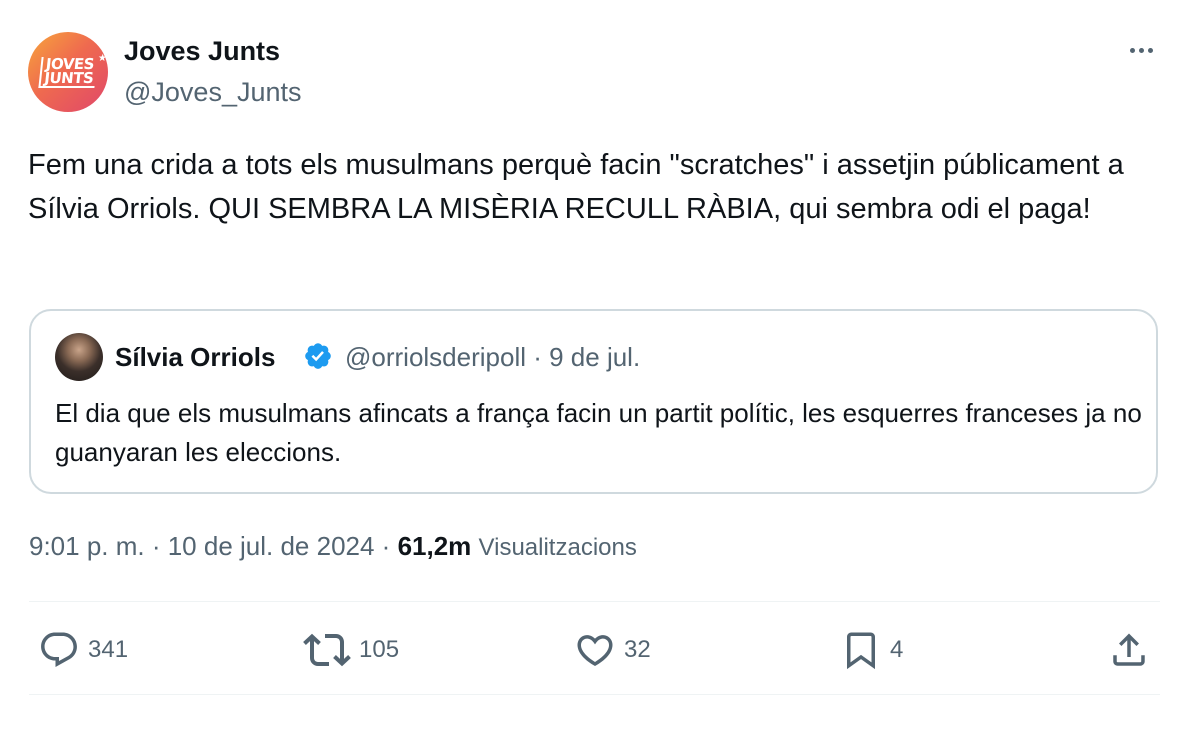 The height and width of the screenshot is (729, 1194). What do you see at coordinates (327, 650) in the screenshot?
I see `repost-icon` at bounding box center [327, 650].